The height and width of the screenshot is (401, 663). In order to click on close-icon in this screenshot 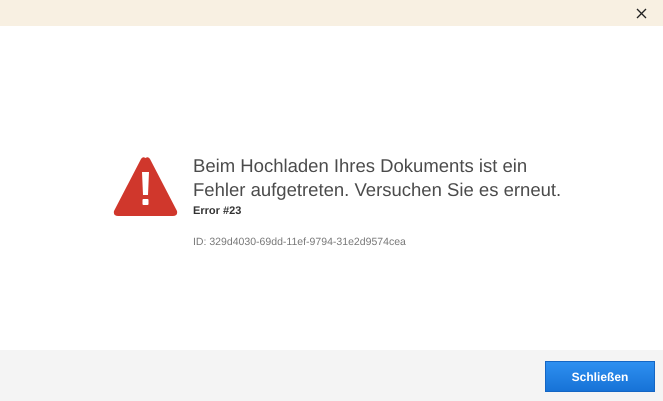, I will do `click(641, 13)`.